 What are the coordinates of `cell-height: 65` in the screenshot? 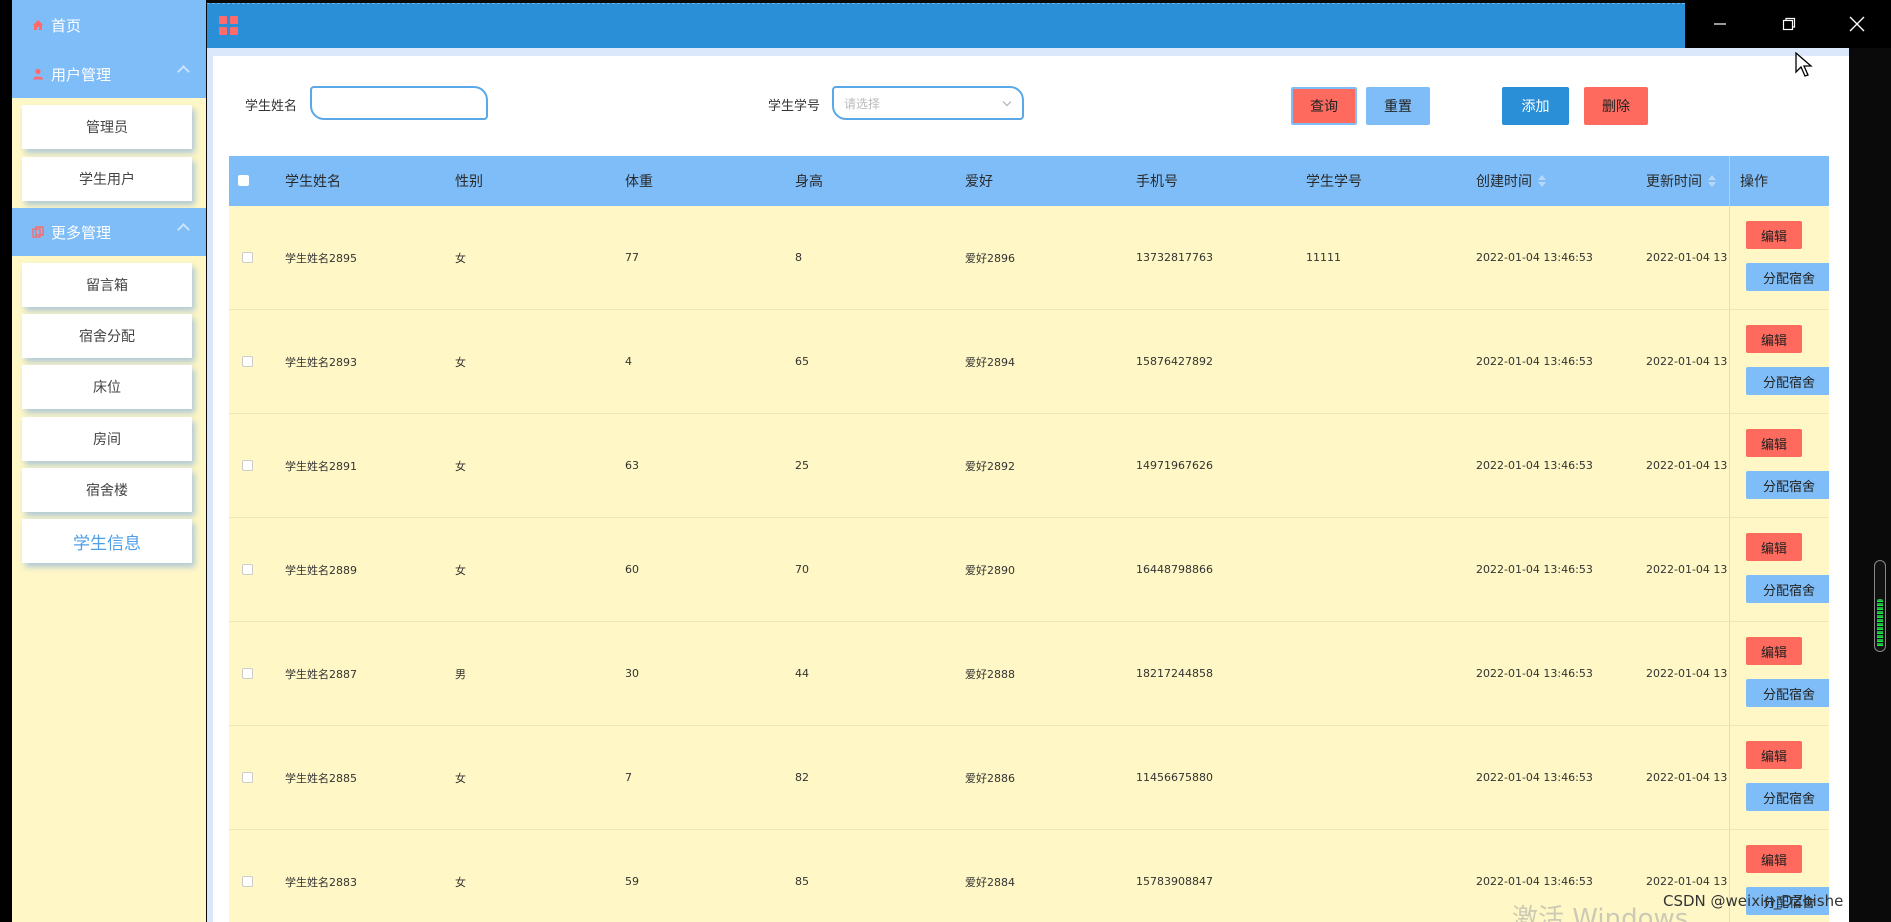 It's located at (802, 361).